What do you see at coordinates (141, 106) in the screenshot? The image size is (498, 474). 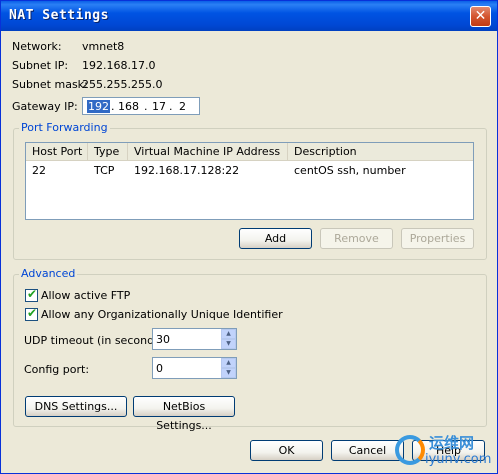 I see `gateway-ip-input: 192 . 168 . 17 . 2` at bounding box center [141, 106].